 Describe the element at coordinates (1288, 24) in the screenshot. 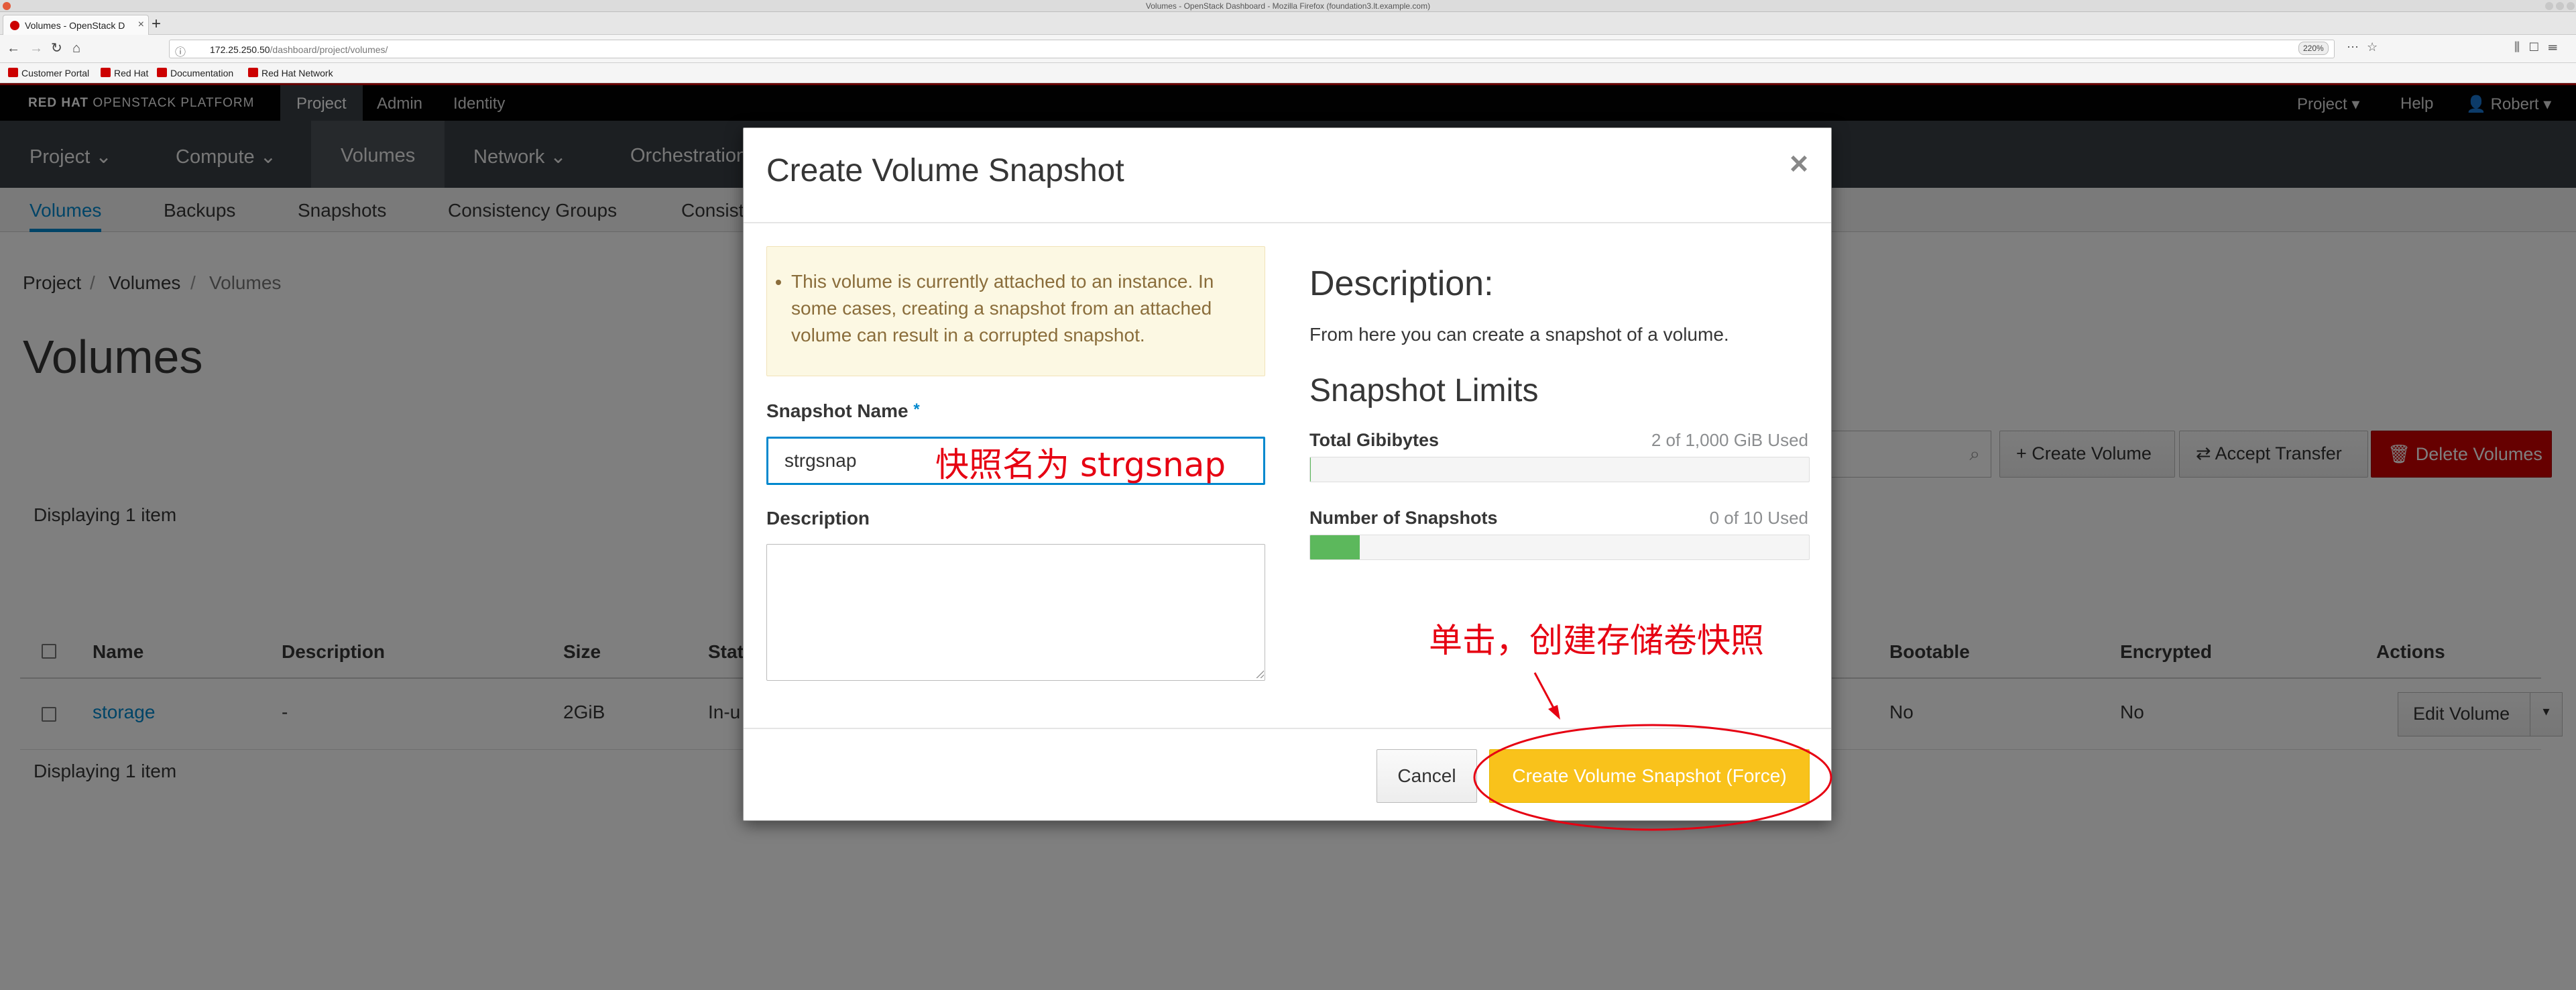

I see `tab-strip: Volumes - OpenStack D × +` at that location.